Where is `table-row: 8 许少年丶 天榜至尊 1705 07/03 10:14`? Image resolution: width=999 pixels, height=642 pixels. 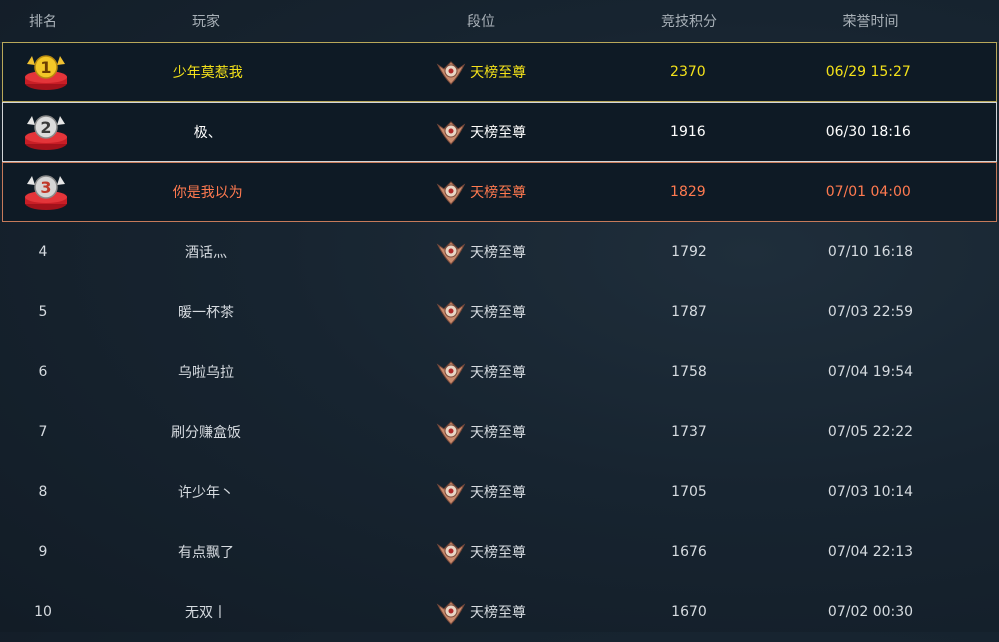
table-row: 8 许少年丶 天榜至尊 1705 07/03 10:14 is located at coordinates (499, 492).